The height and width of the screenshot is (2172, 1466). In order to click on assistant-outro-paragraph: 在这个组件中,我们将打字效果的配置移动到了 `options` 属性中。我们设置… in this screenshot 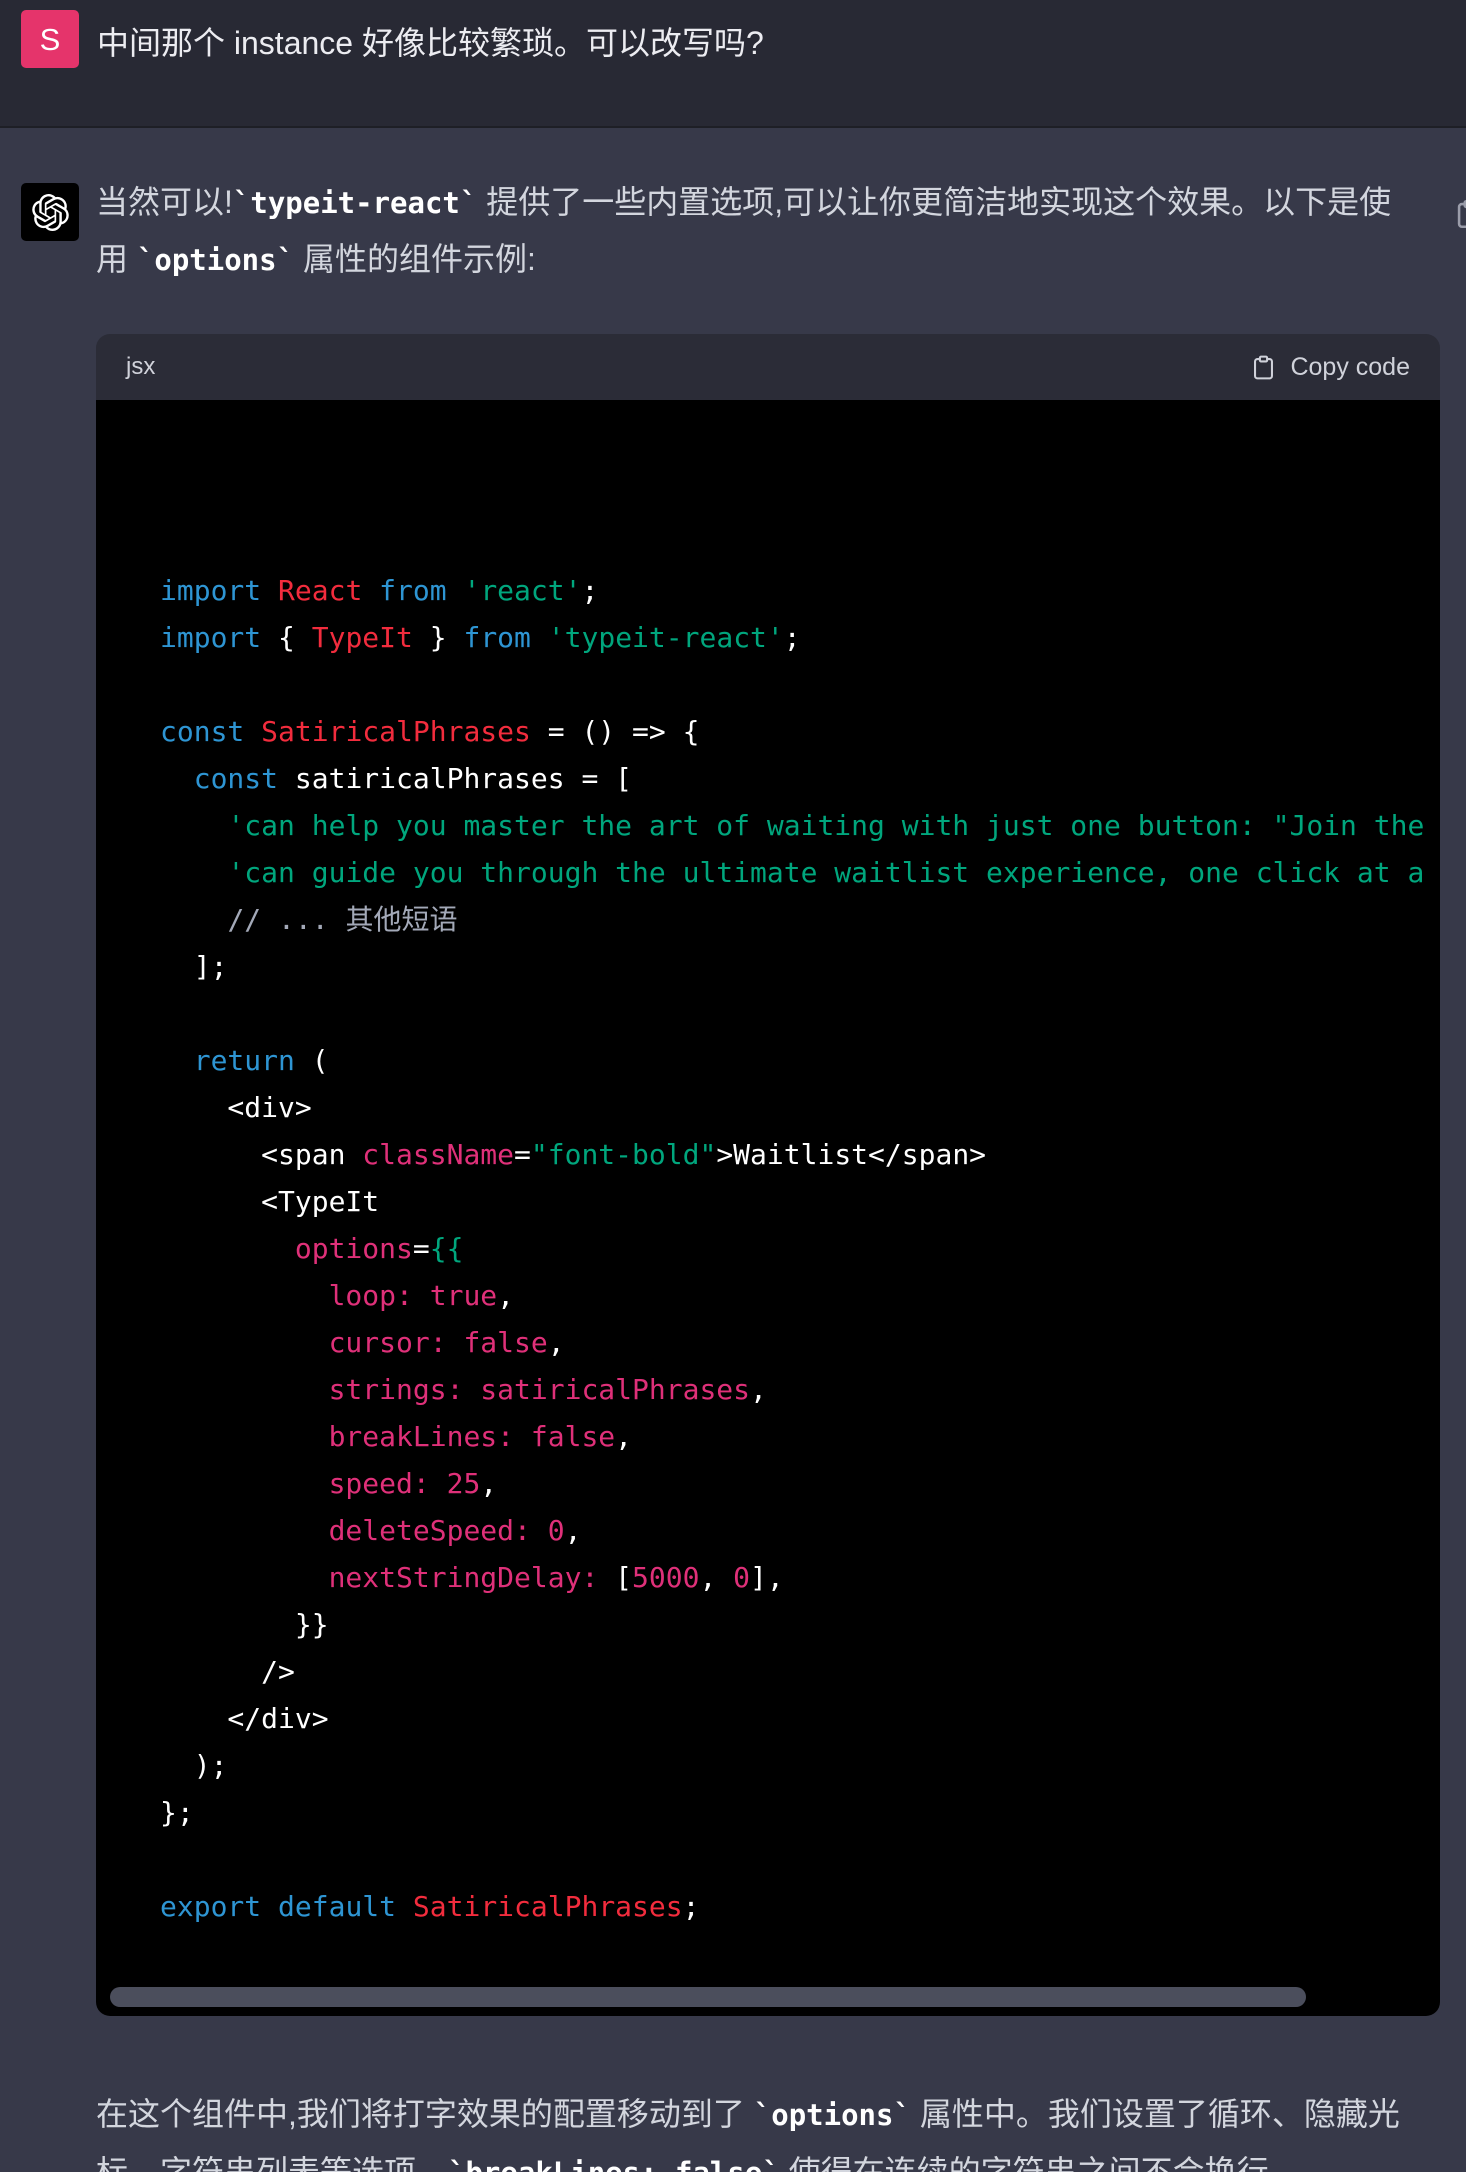, I will do `click(768, 2129)`.